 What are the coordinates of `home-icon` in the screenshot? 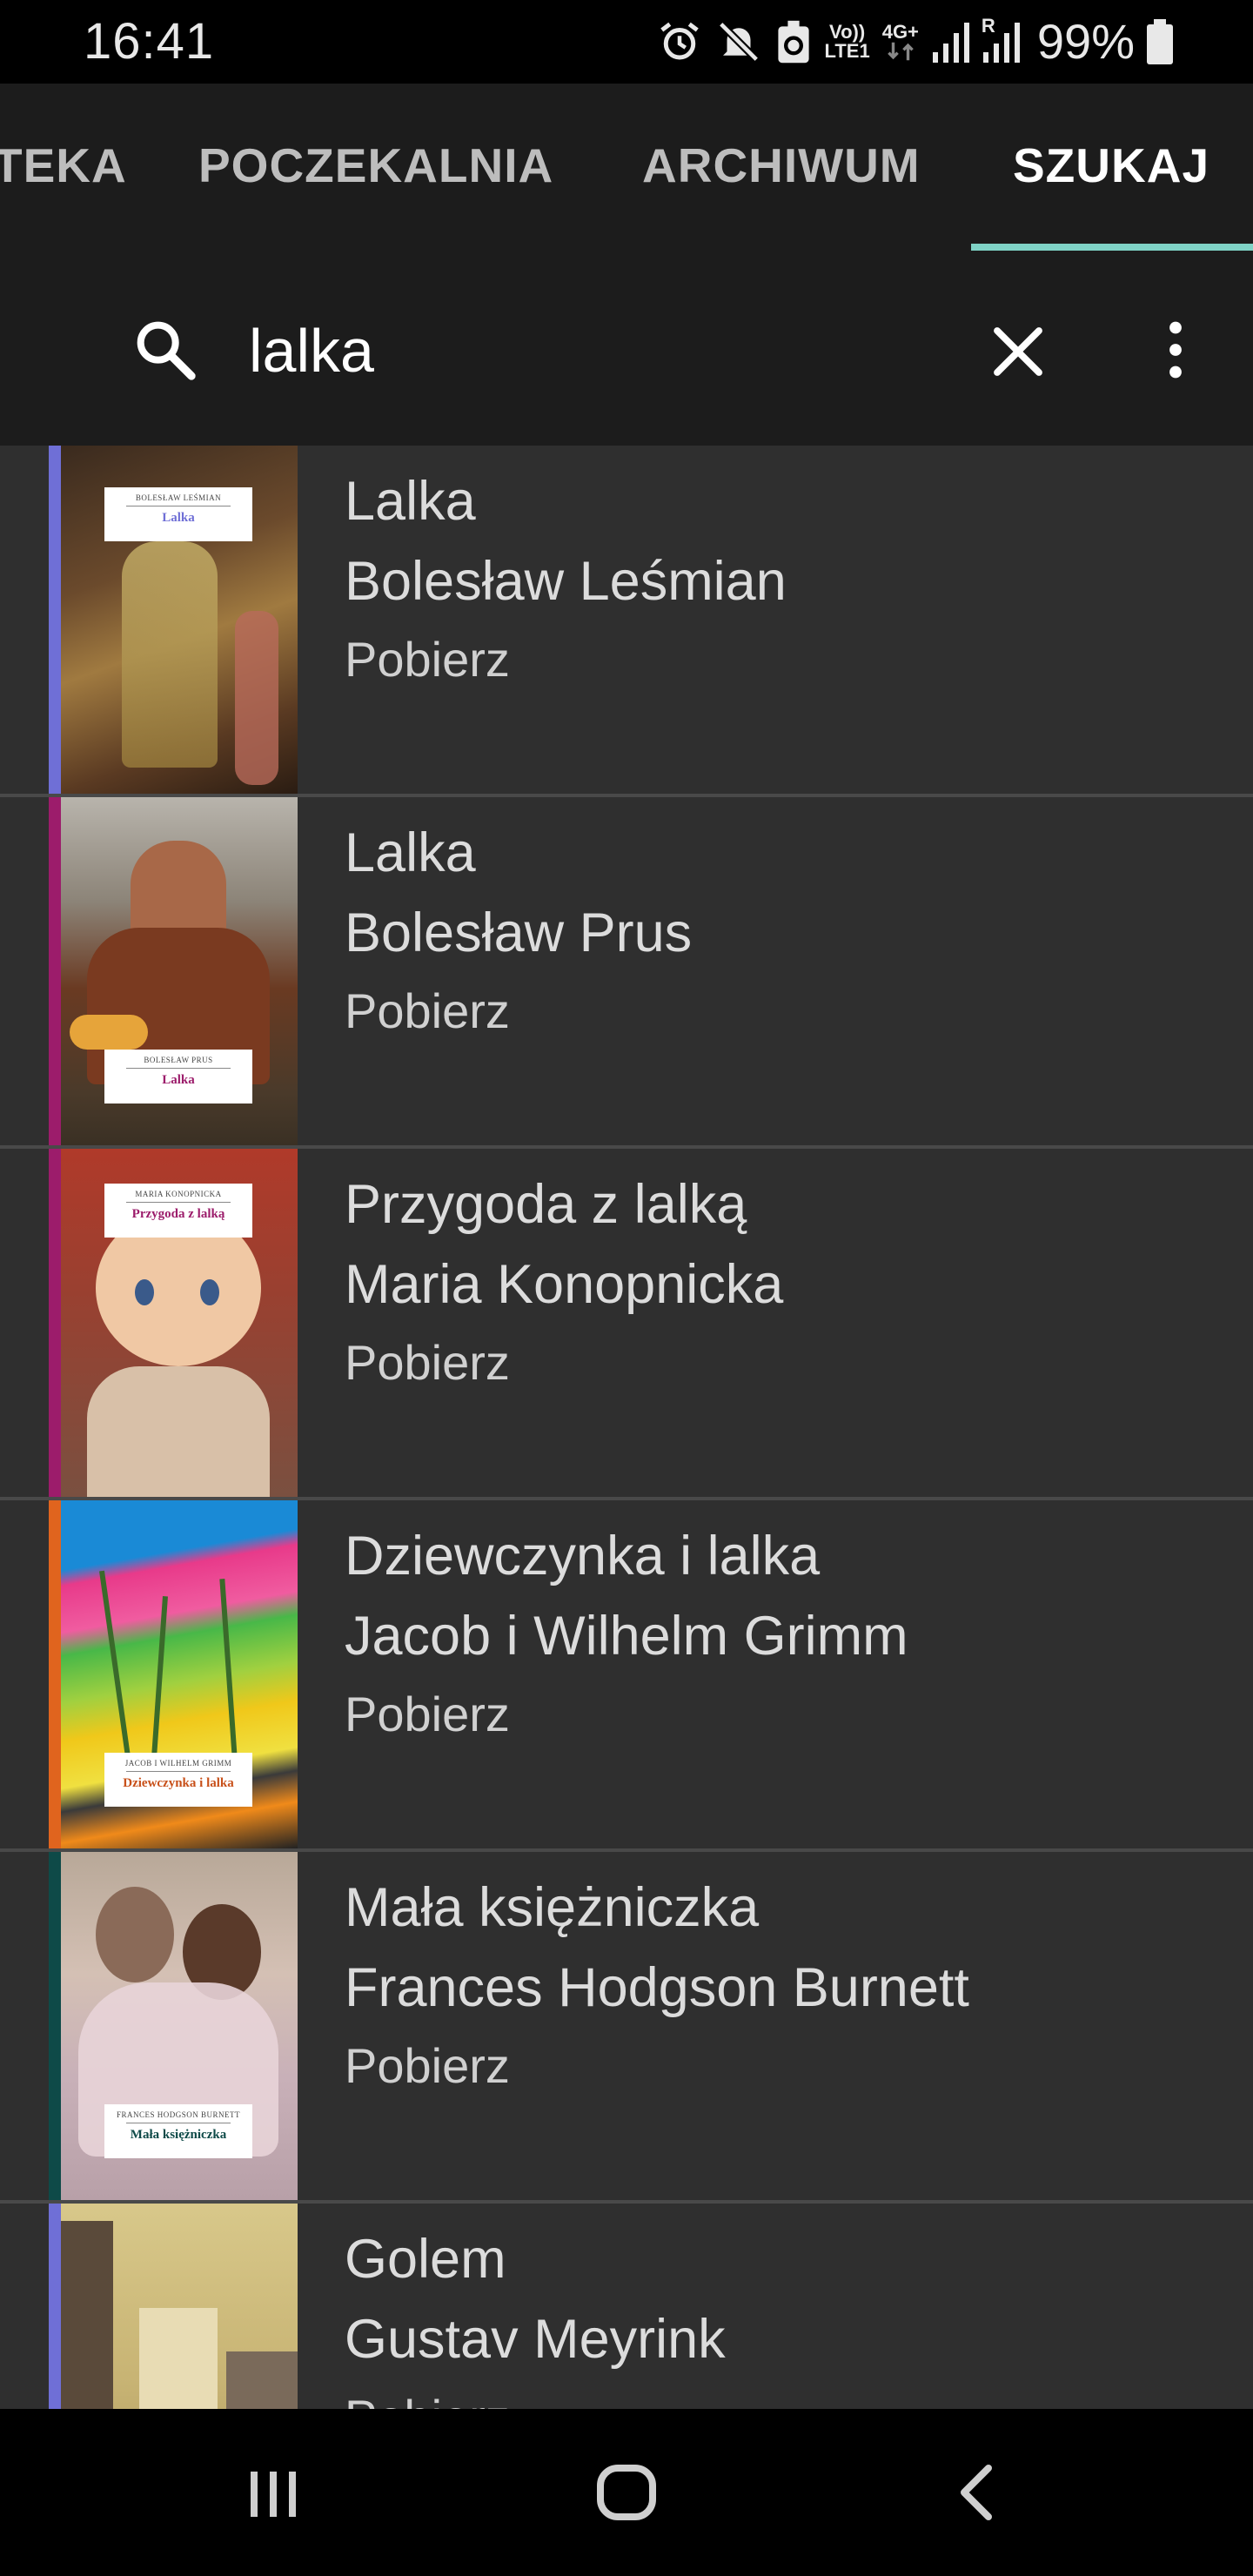 It's located at (626, 2495).